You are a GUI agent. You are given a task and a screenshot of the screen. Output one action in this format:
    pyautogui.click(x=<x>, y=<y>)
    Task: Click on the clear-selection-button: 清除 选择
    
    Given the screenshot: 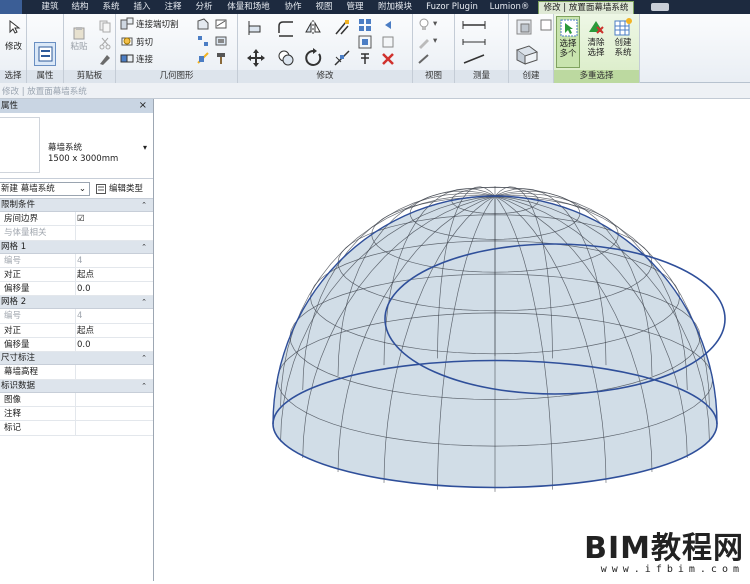 What is the action you would take?
    pyautogui.click(x=596, y=48)
    